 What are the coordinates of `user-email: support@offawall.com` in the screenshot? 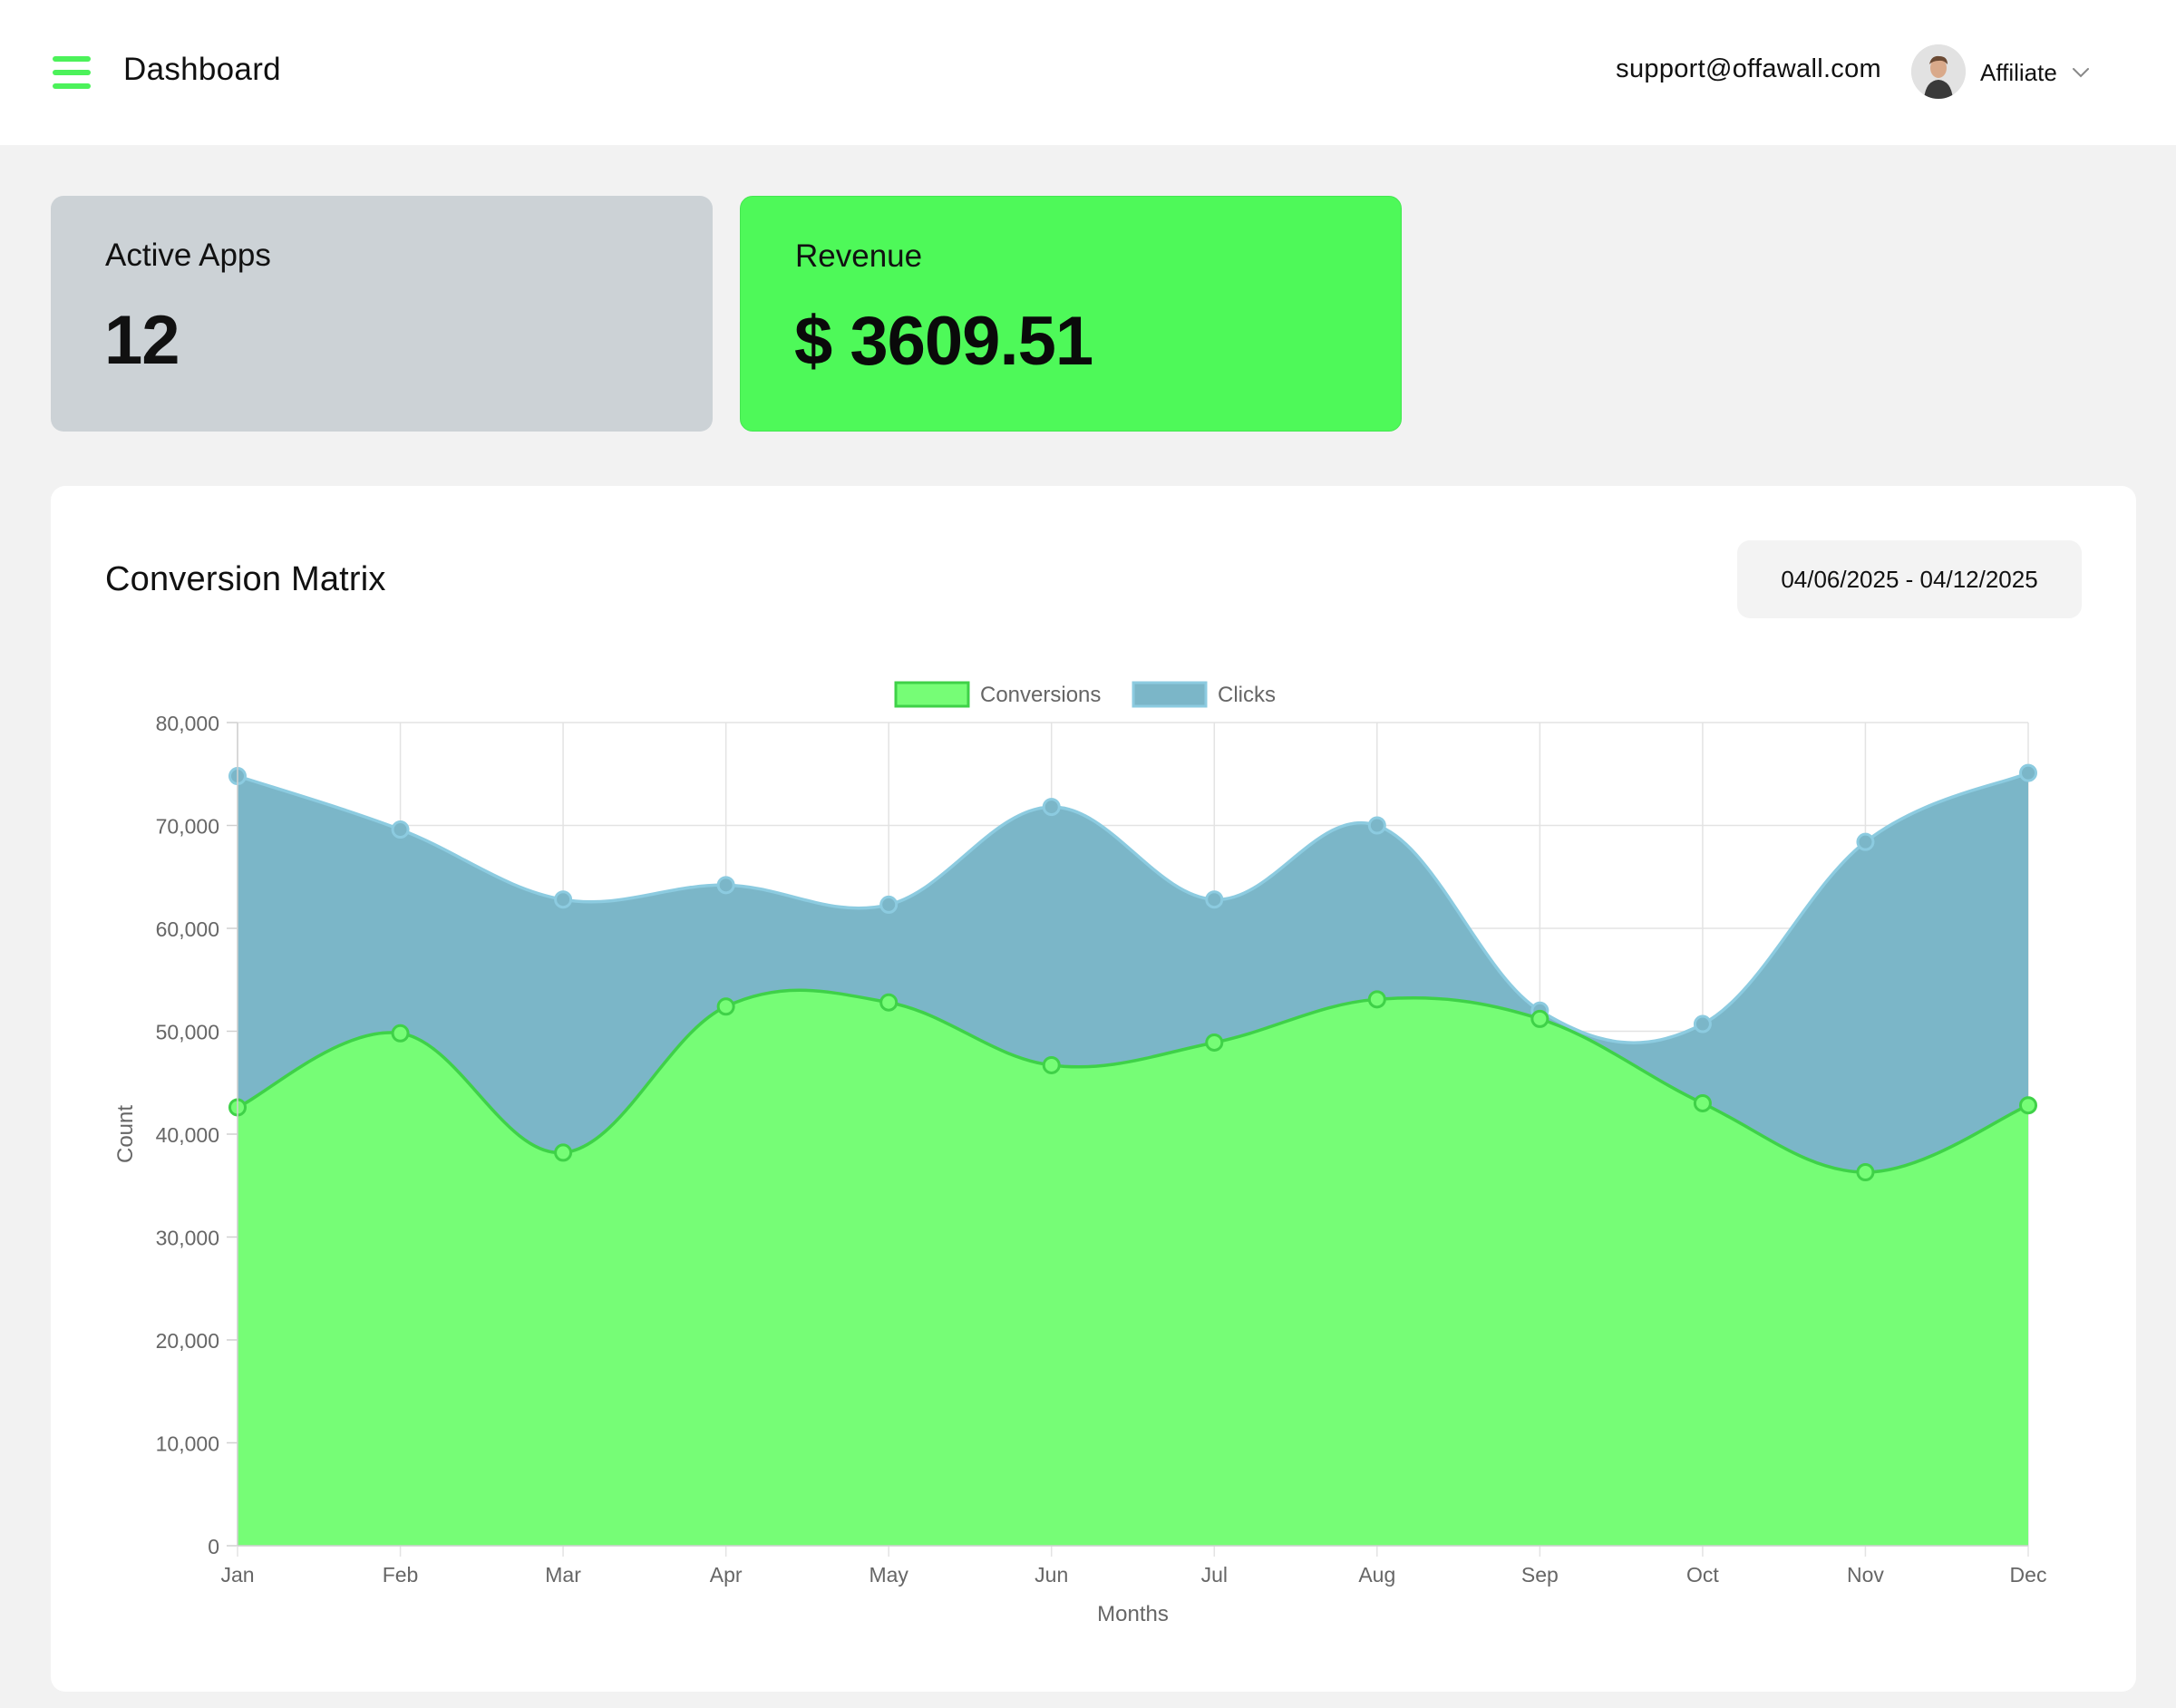 It's located at (1748, 68).